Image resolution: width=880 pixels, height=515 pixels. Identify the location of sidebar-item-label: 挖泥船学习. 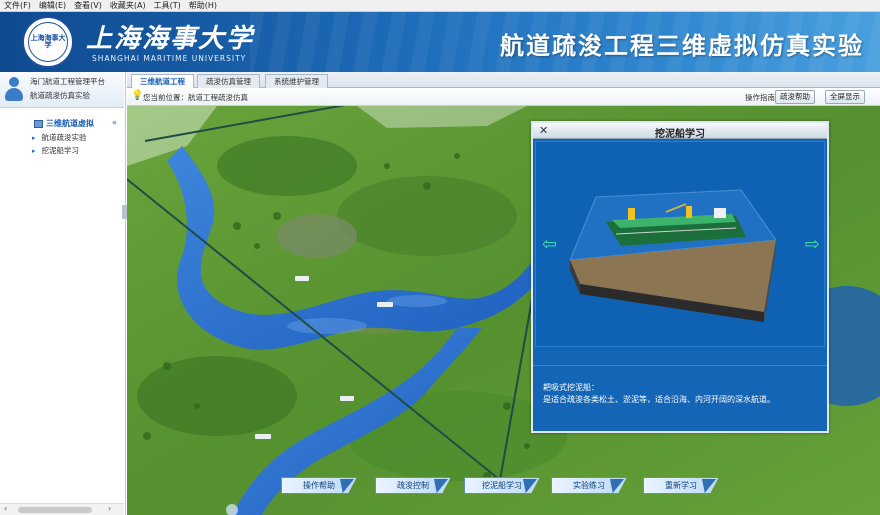
(60, 150).